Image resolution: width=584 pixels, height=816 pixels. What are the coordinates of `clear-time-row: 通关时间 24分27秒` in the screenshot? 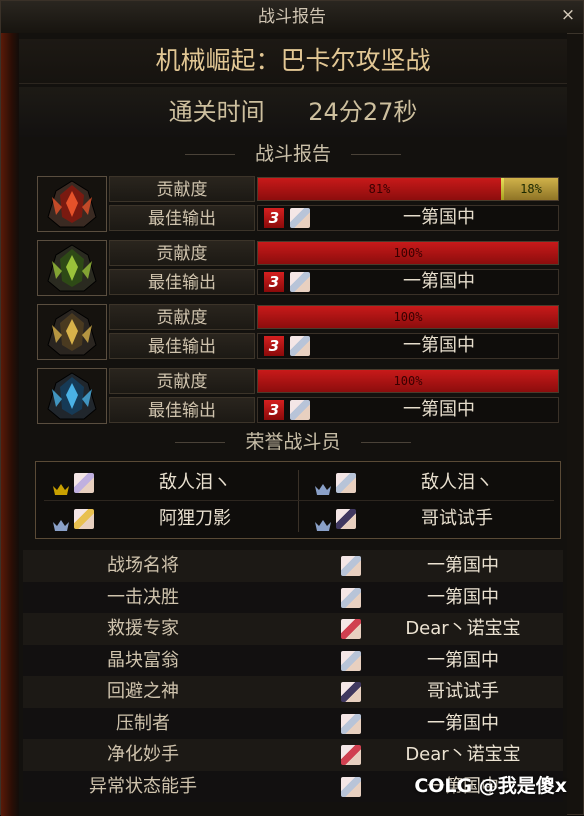 It's located at (293, 112).